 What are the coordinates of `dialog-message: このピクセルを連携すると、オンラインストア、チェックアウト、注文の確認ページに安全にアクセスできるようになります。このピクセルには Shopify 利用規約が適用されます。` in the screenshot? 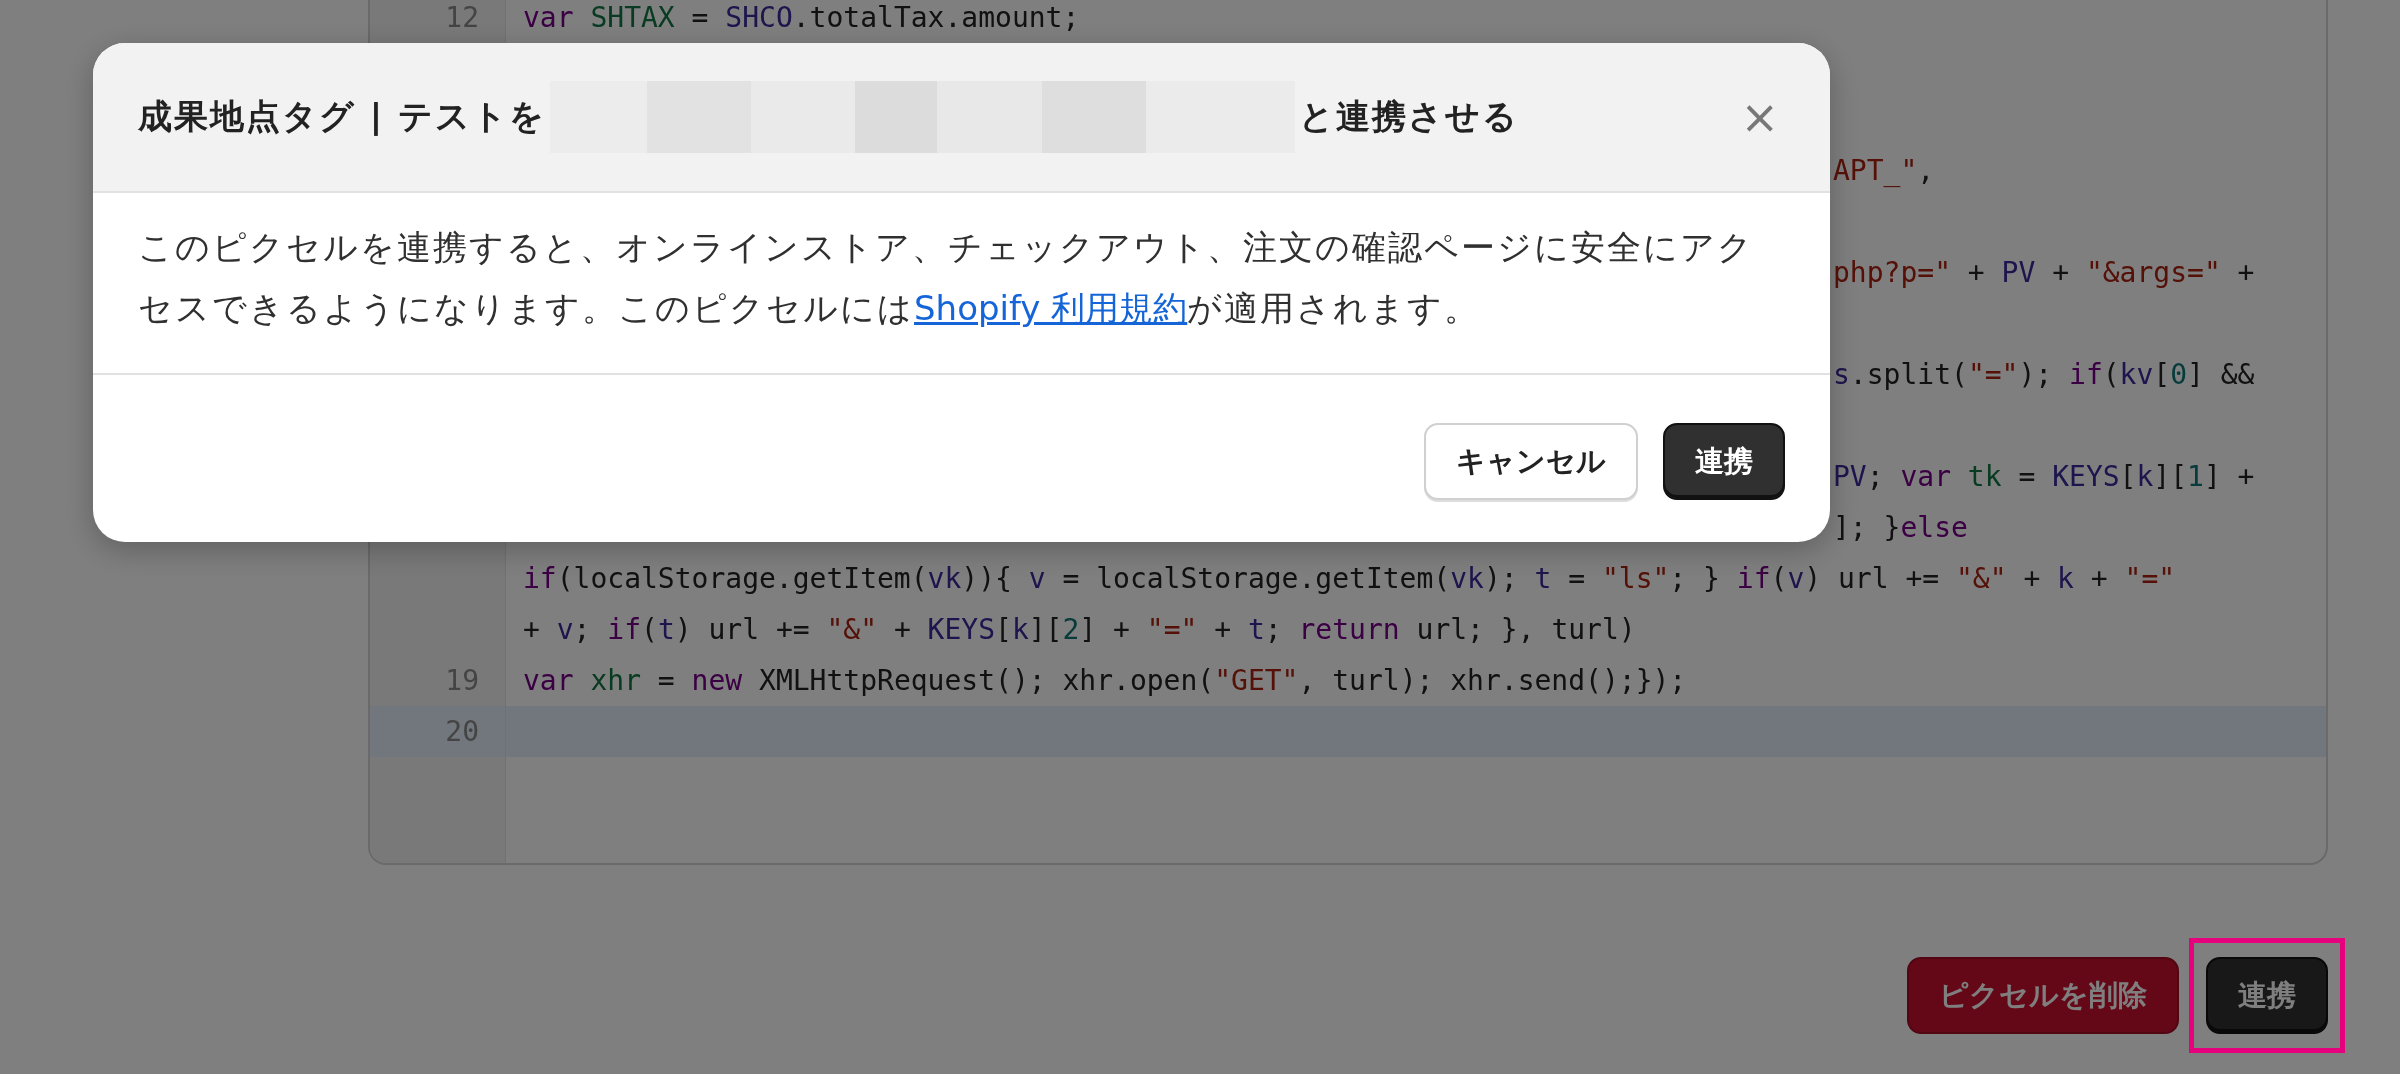 It's located at (946, 278).